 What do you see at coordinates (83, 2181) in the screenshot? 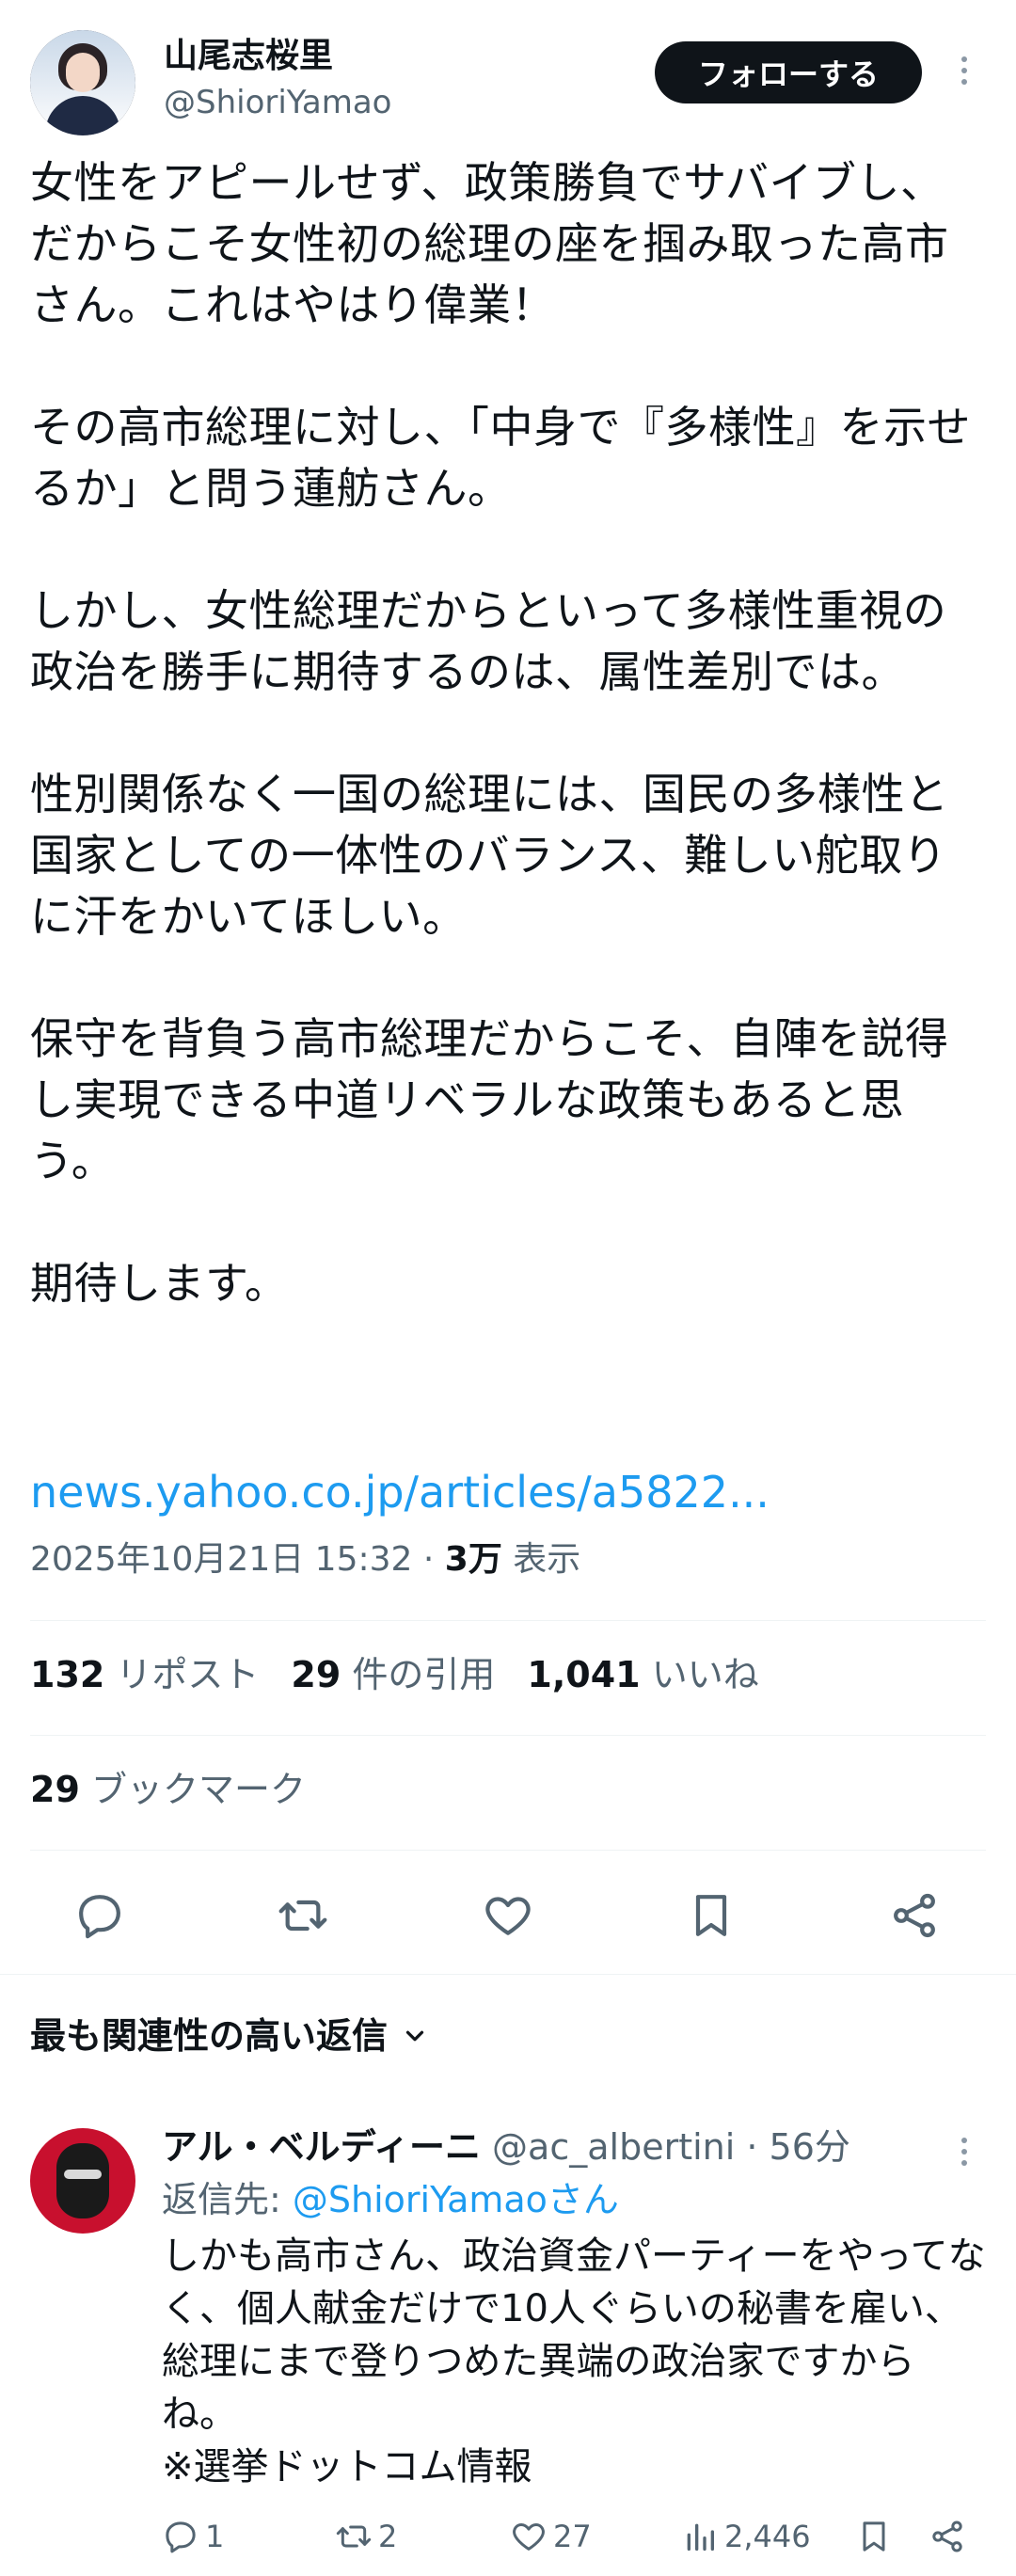
I see `reply-author-avatar` at bounding box center [83, 2181].